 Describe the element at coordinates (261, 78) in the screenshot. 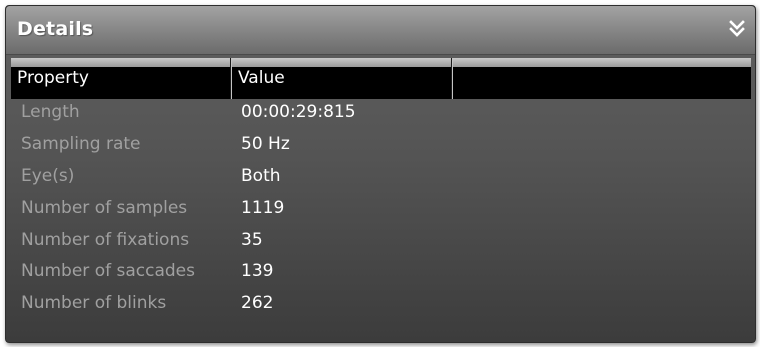

I see `column-header-label: Value` at that location.